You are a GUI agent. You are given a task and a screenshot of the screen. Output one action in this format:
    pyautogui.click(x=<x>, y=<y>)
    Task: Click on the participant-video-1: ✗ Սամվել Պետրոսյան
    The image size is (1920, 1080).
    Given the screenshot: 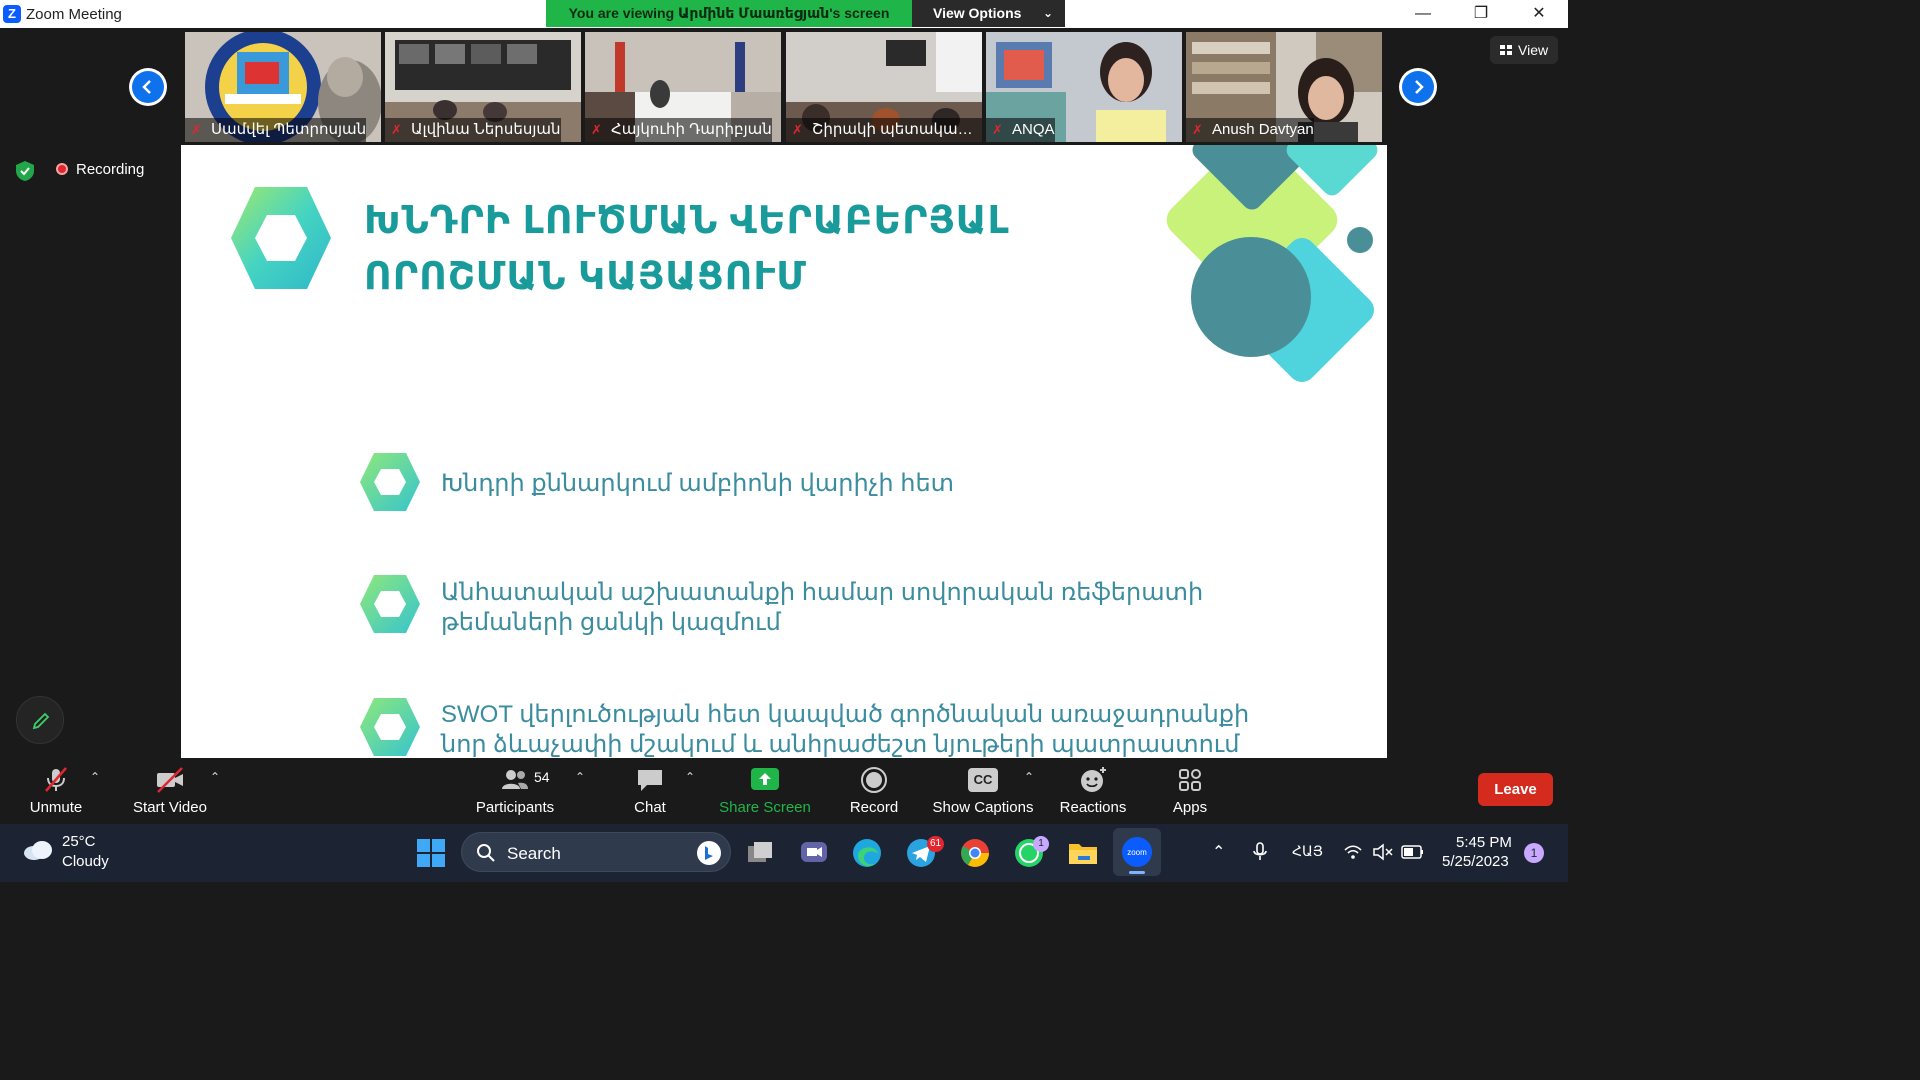 What is the action you would take?
    pyautogui.click(x=283, y=87)
    